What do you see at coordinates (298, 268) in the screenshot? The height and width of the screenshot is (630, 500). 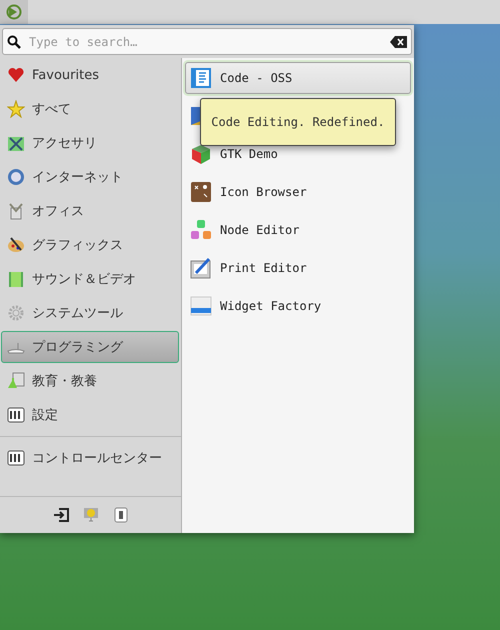 I see `app-item: Print Editor` at bounding box center [298, 268].